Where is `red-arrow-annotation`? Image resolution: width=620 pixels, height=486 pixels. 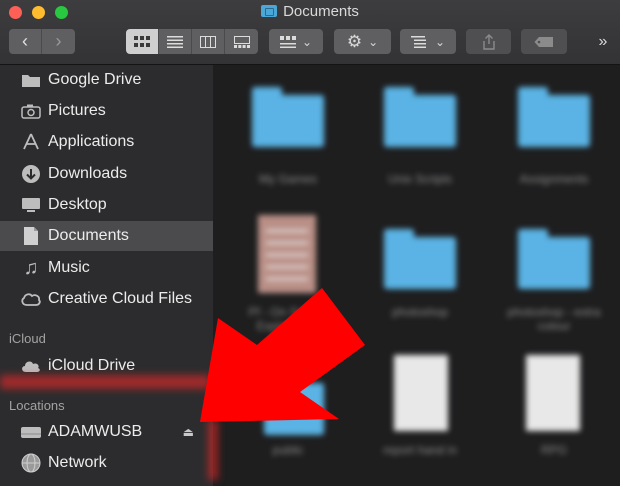
red-arrow-annotation is located at coordinates (282, 355).